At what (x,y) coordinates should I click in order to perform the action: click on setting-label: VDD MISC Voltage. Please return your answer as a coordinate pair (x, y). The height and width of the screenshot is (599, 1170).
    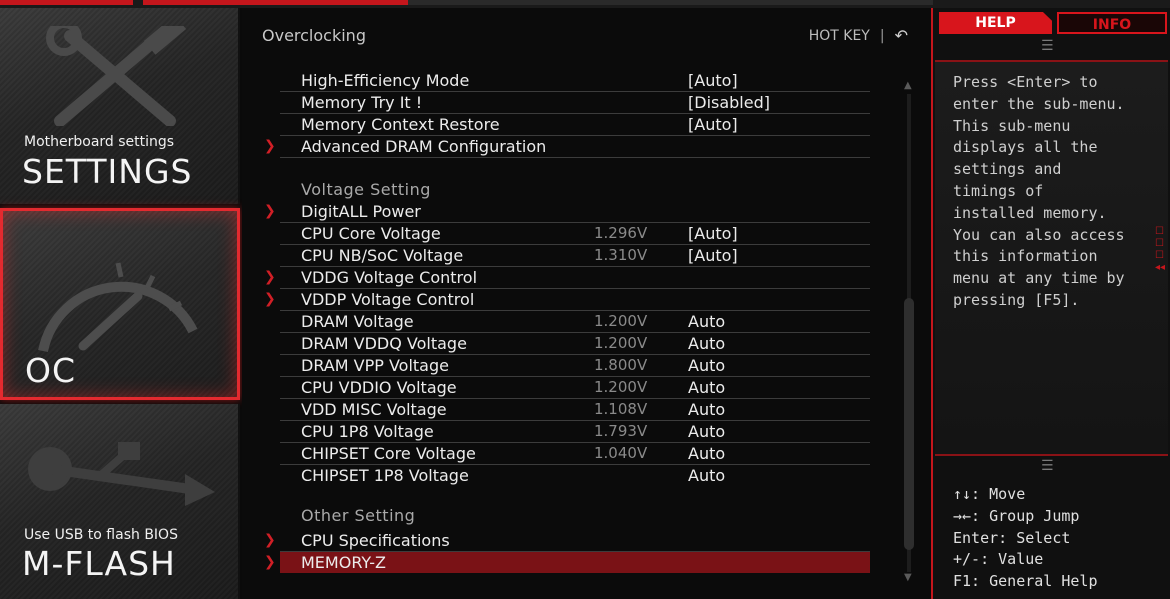
    Looking at the image, I should click on (374, 409).